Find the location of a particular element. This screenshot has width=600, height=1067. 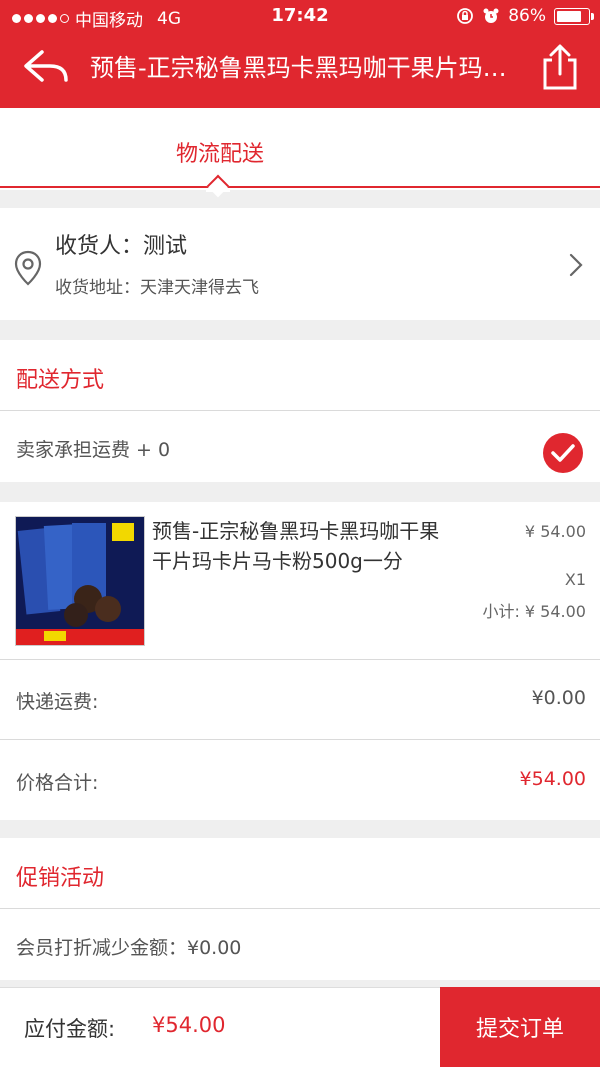

back-arrow-icon is located at coordinates (46, 66).